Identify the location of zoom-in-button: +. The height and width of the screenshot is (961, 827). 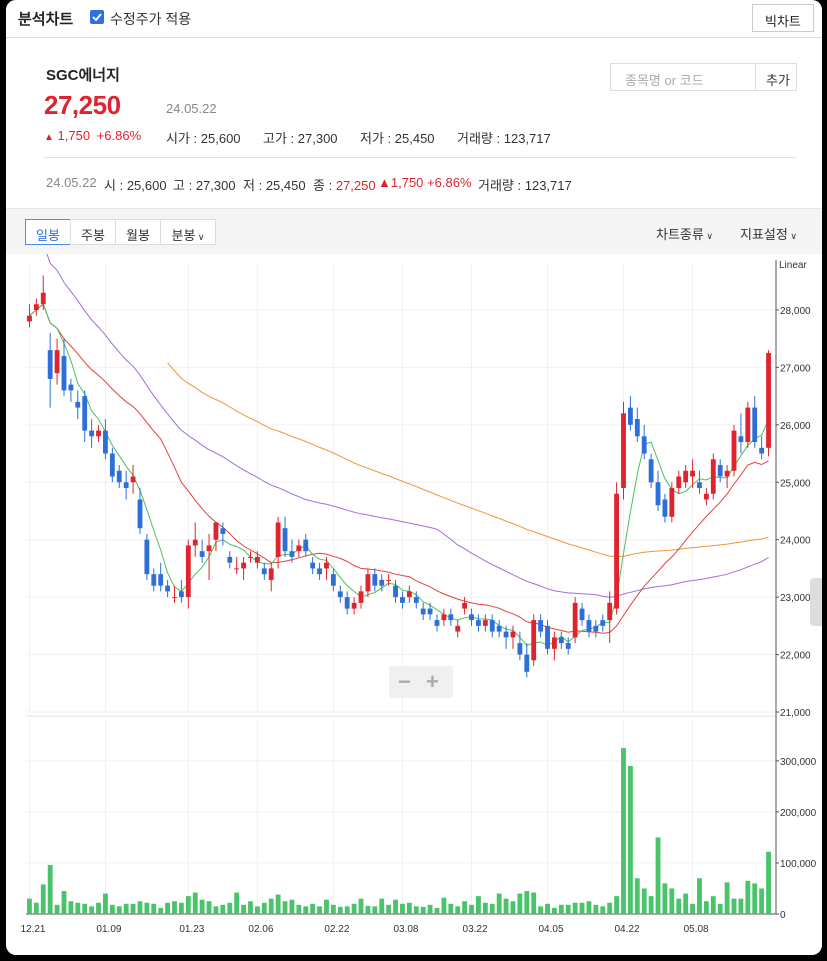
(432, 682).